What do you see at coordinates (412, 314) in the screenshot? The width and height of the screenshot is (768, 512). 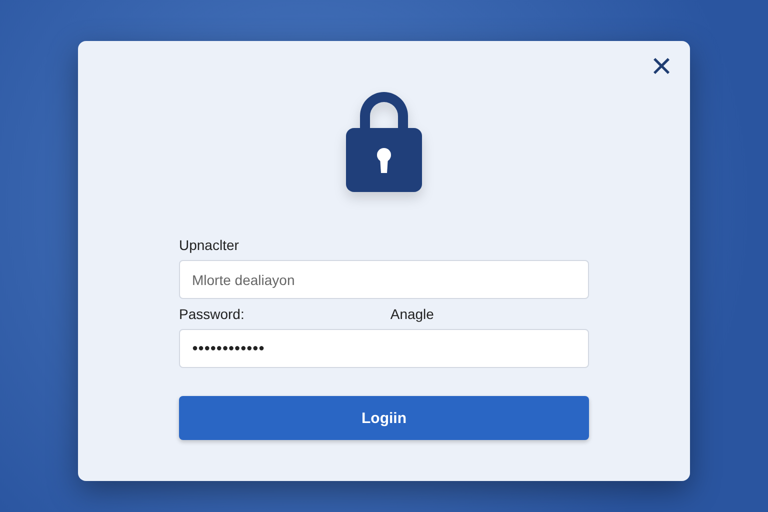 I see `field-label: Anagle` at bounding box center [412, 314].